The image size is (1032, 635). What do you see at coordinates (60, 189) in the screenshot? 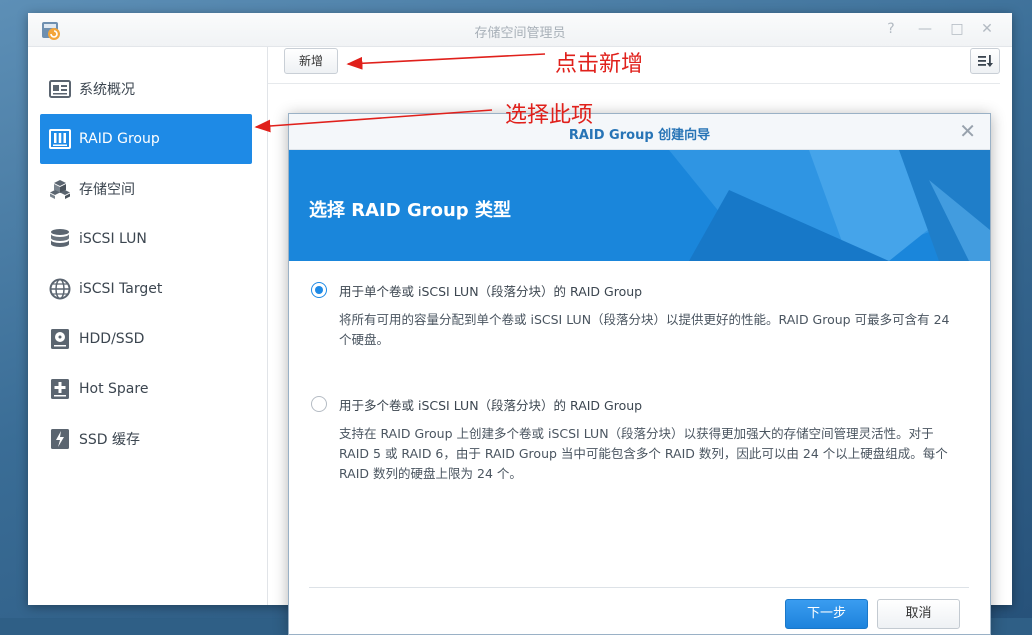
I see `storage-space-icon` at bounding box center [60, 189].